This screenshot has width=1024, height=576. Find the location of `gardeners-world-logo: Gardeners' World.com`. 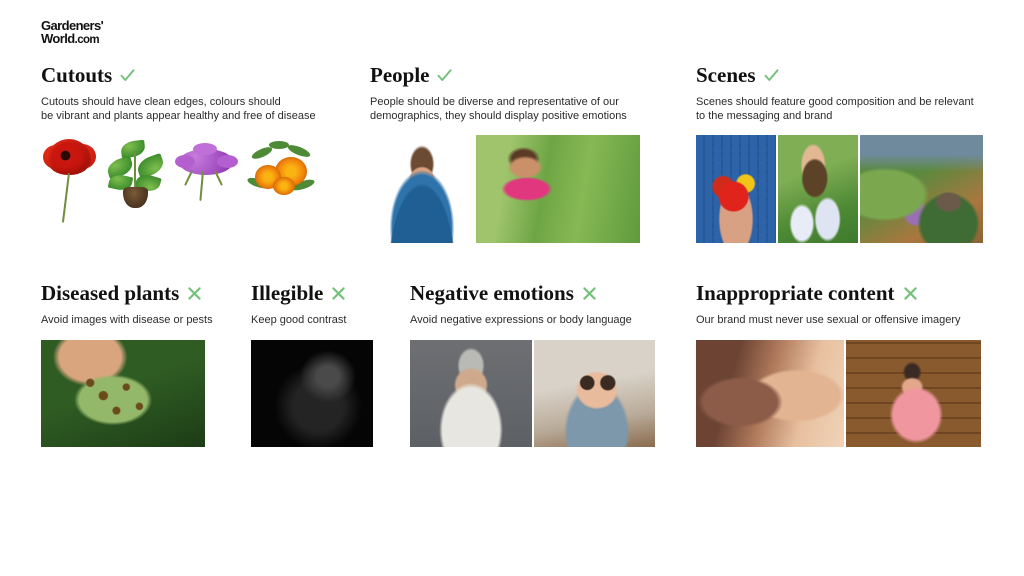

gardeners-world-logo: Gardeners' World.com is located at coordinates (72, 33).